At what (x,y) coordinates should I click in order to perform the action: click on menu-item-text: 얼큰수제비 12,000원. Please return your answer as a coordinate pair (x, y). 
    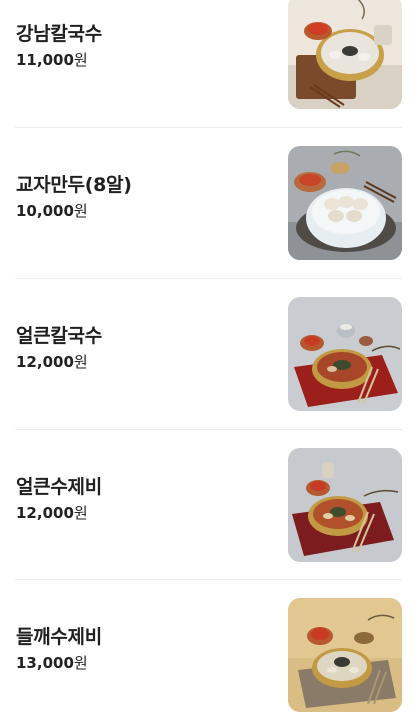
    Looking at the image, I should click on (146, 498).